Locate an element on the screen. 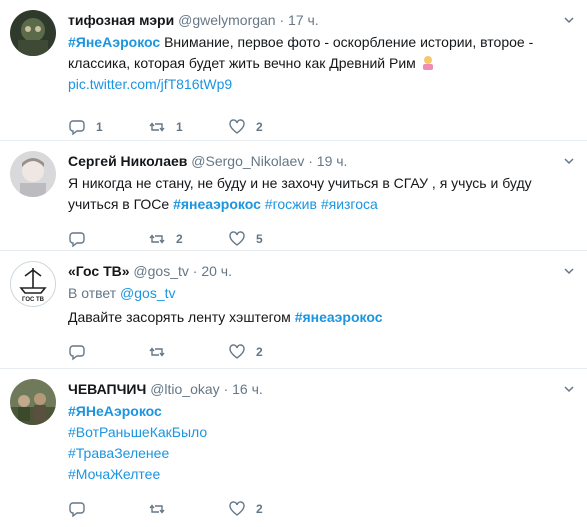 The image size is (587, 527). reply-context: В ответ @gos_tv is located at coordinates (321, 293).